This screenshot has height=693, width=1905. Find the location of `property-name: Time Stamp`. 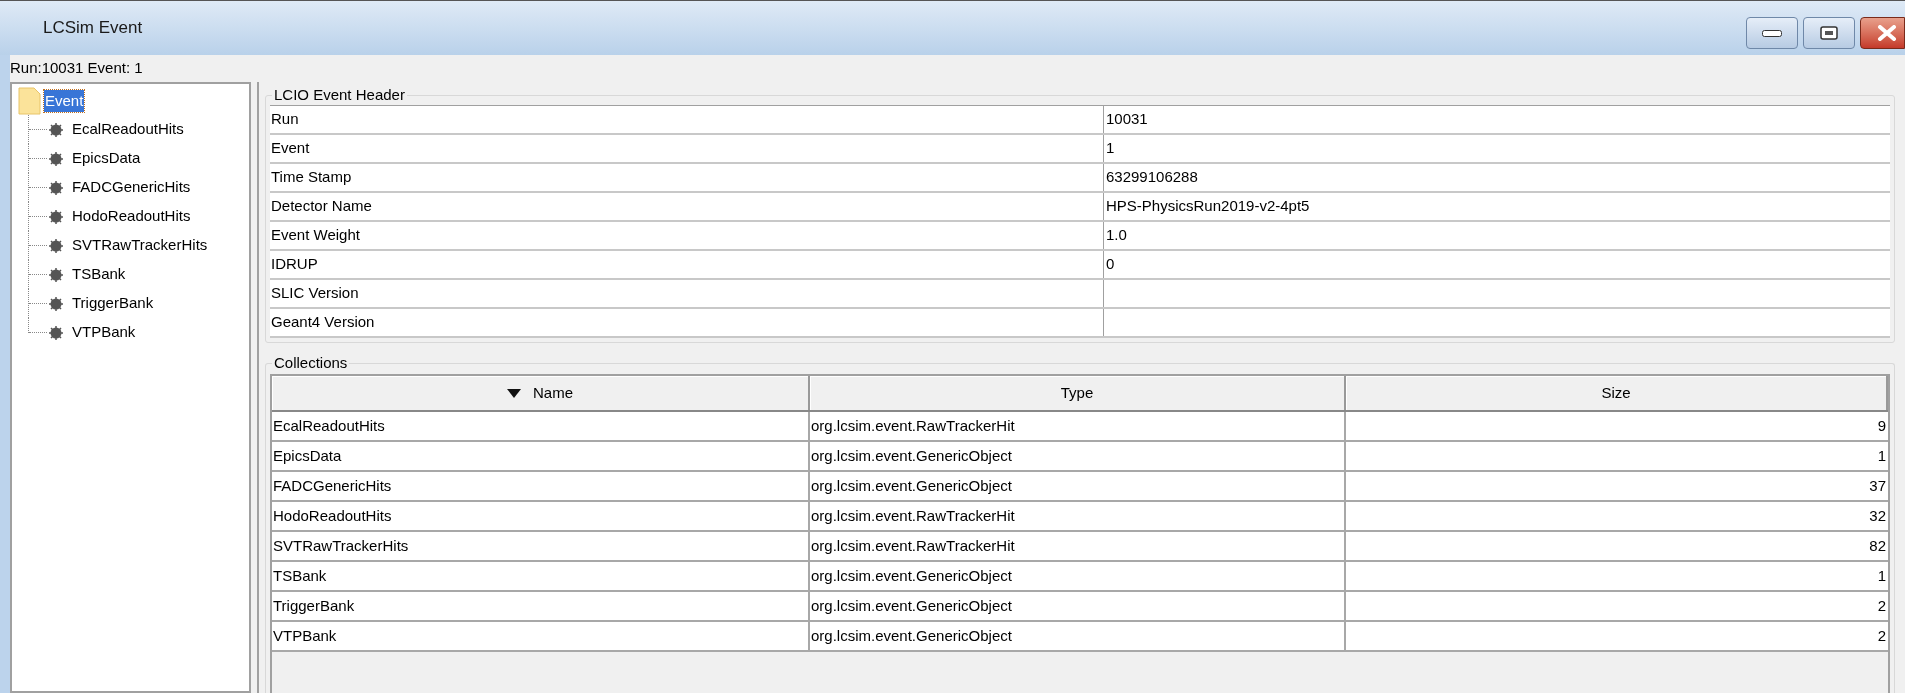

property-name: Time Stamp is located at coordinates (687, 177).